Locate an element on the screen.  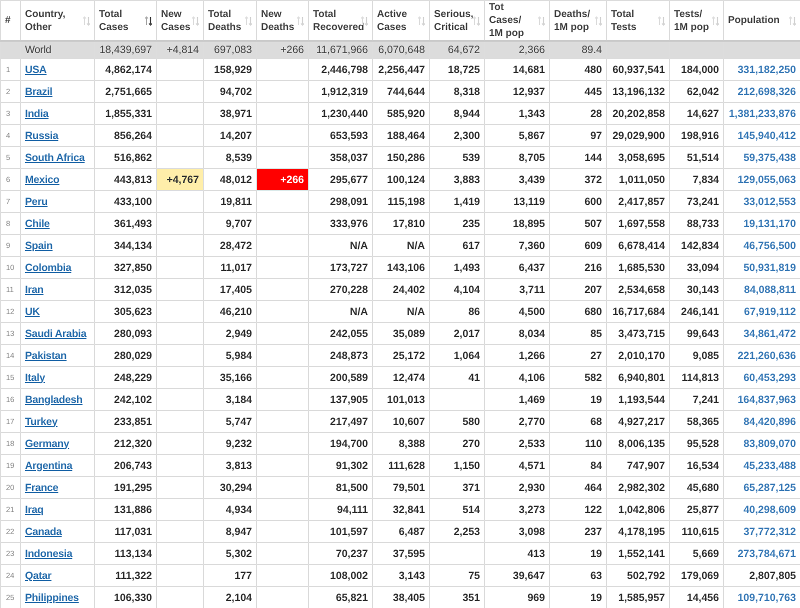
table-cell: 372 is located at coordinates (578, 179).